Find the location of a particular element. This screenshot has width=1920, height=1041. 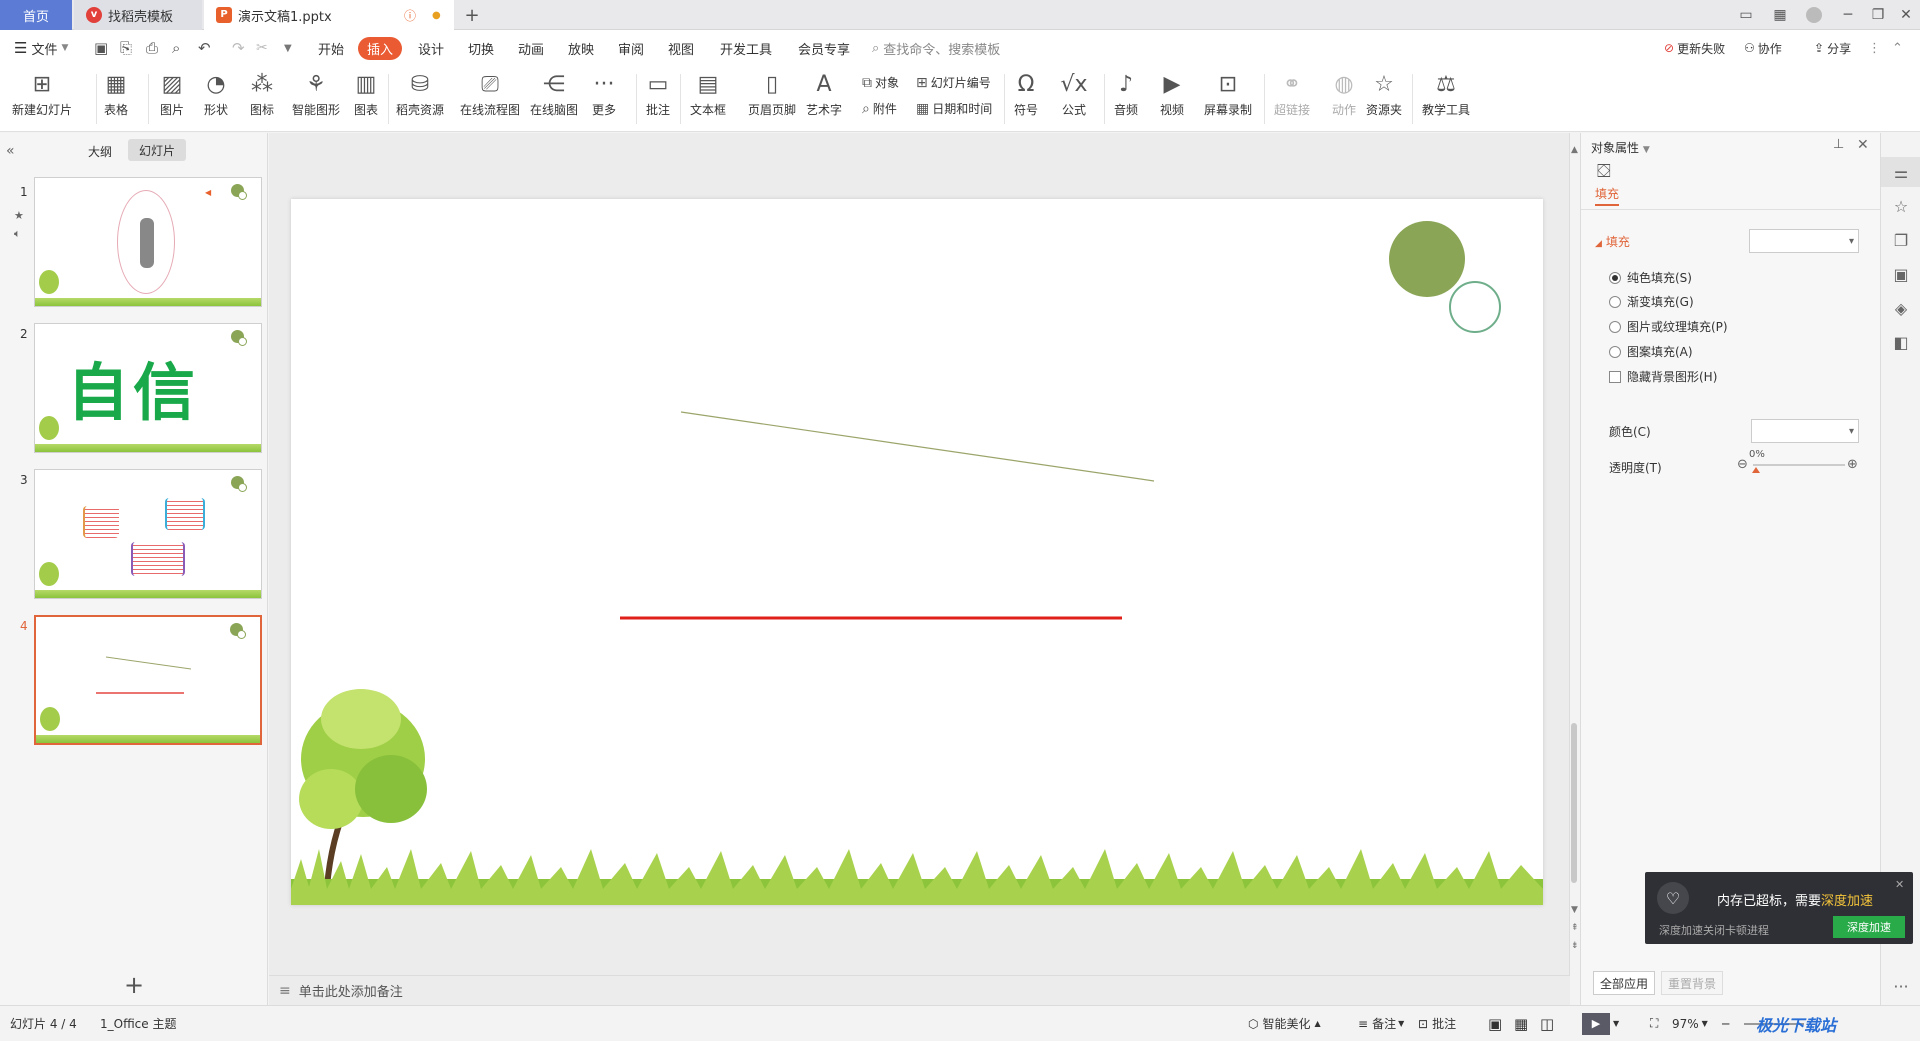

close-toast-icon: ✕ is located at coordinates (1899, 884).